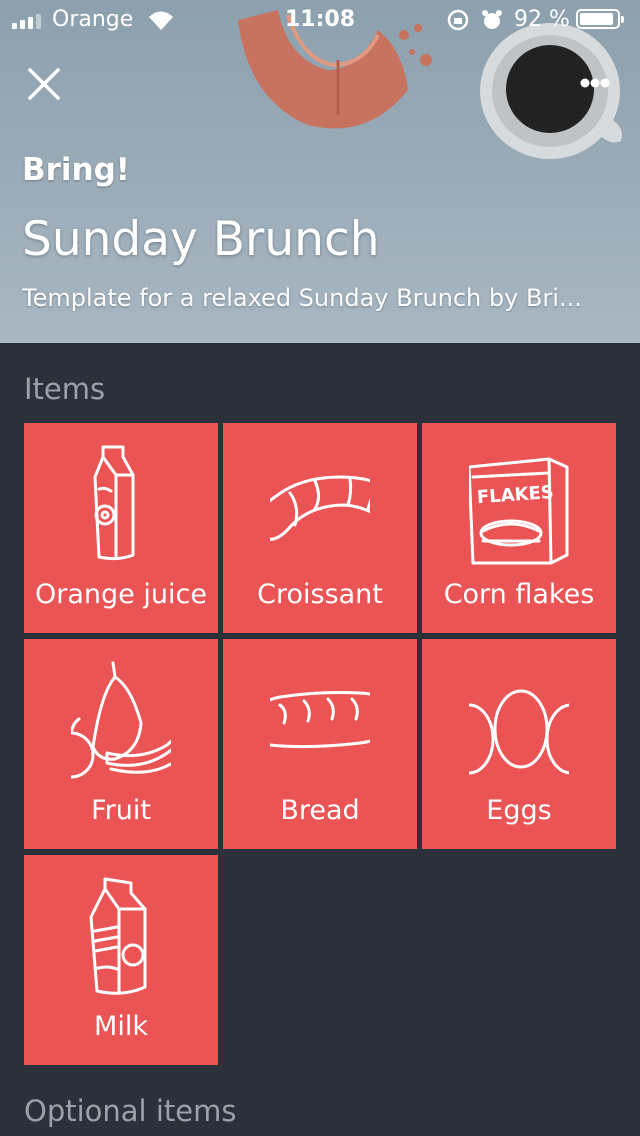 This screenshot has height=1136, width=640. I want to click on optional-items-section-label: Optional items, so click(130, 1111).